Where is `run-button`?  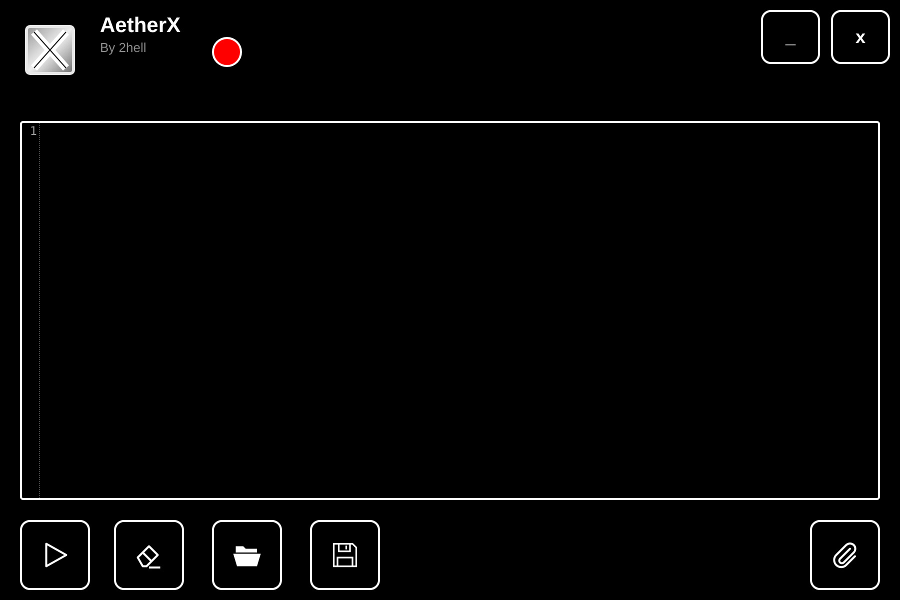
run-button is located at coordinates (55, 555).